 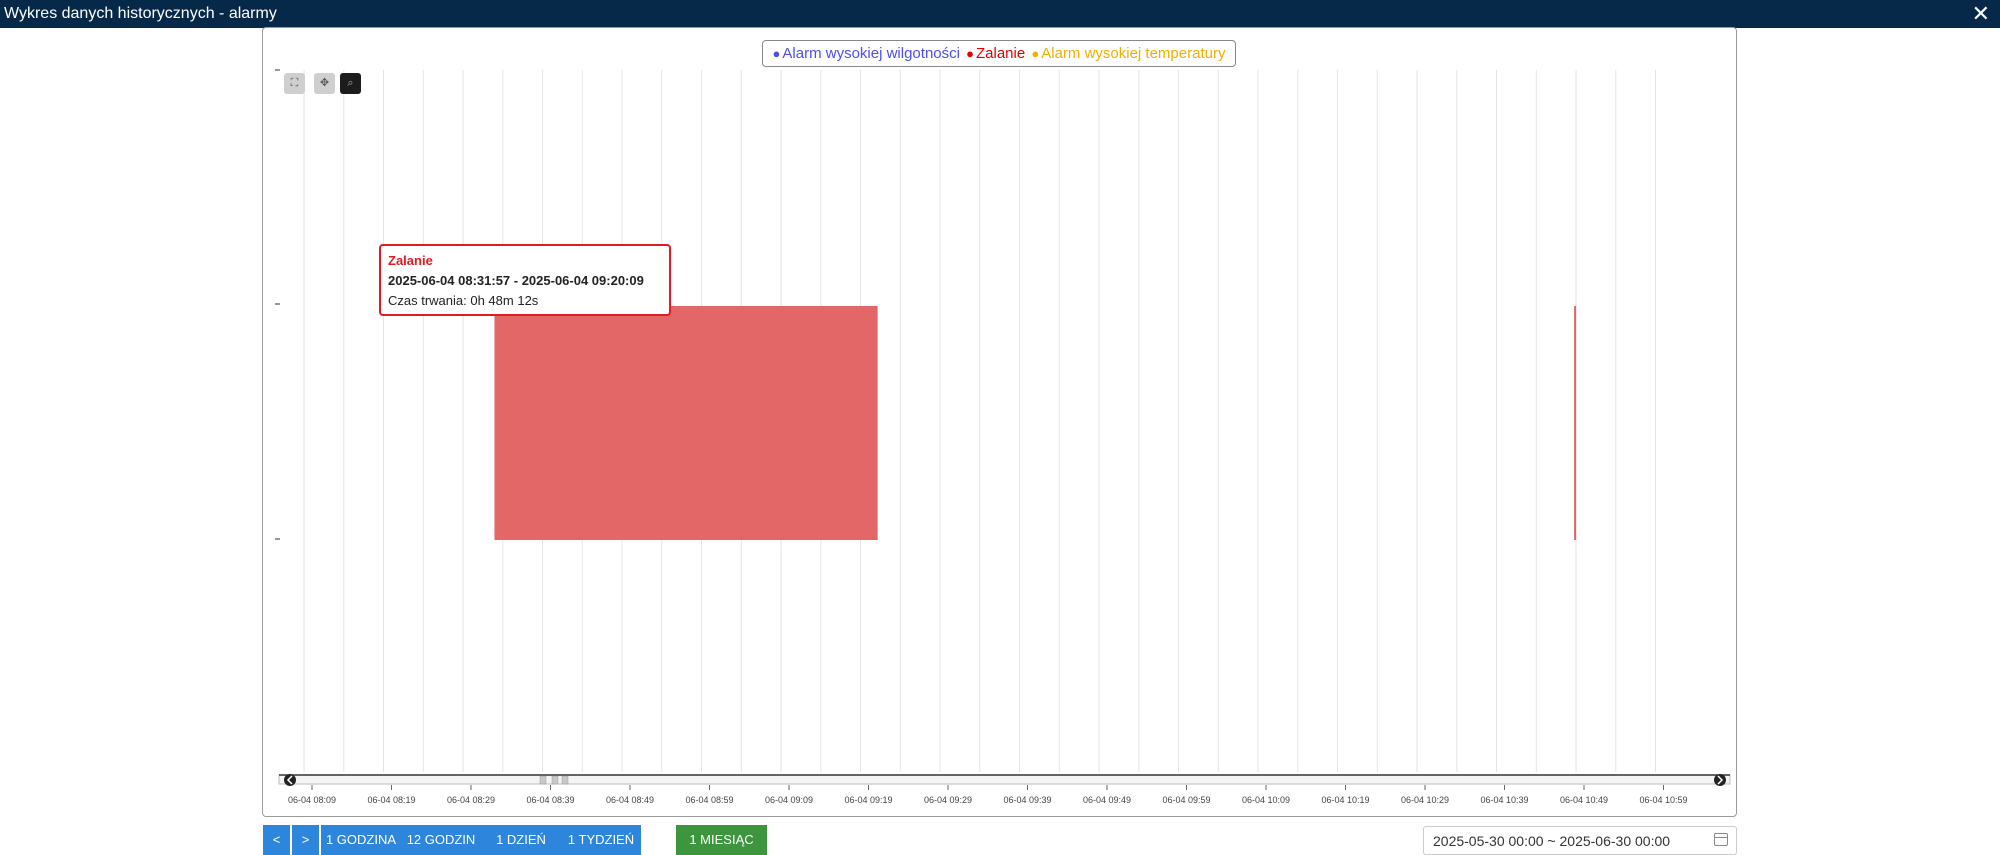 I want to click on date-range-value: 2025-05-30 00:00 ~ 2025-06-30 00:00, so click(x=1552, y=841).